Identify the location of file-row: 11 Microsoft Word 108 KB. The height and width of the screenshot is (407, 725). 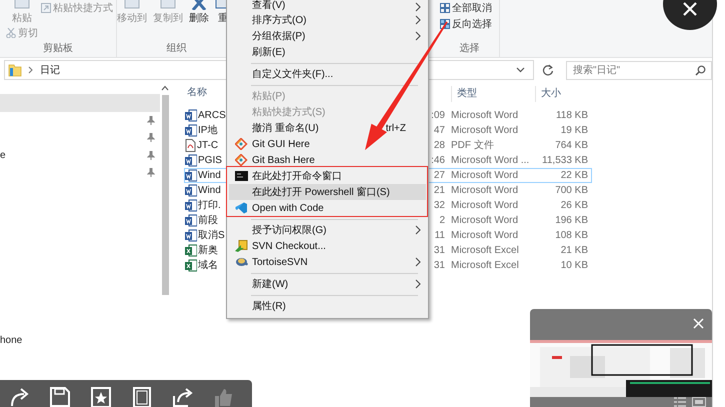
(510, 235).